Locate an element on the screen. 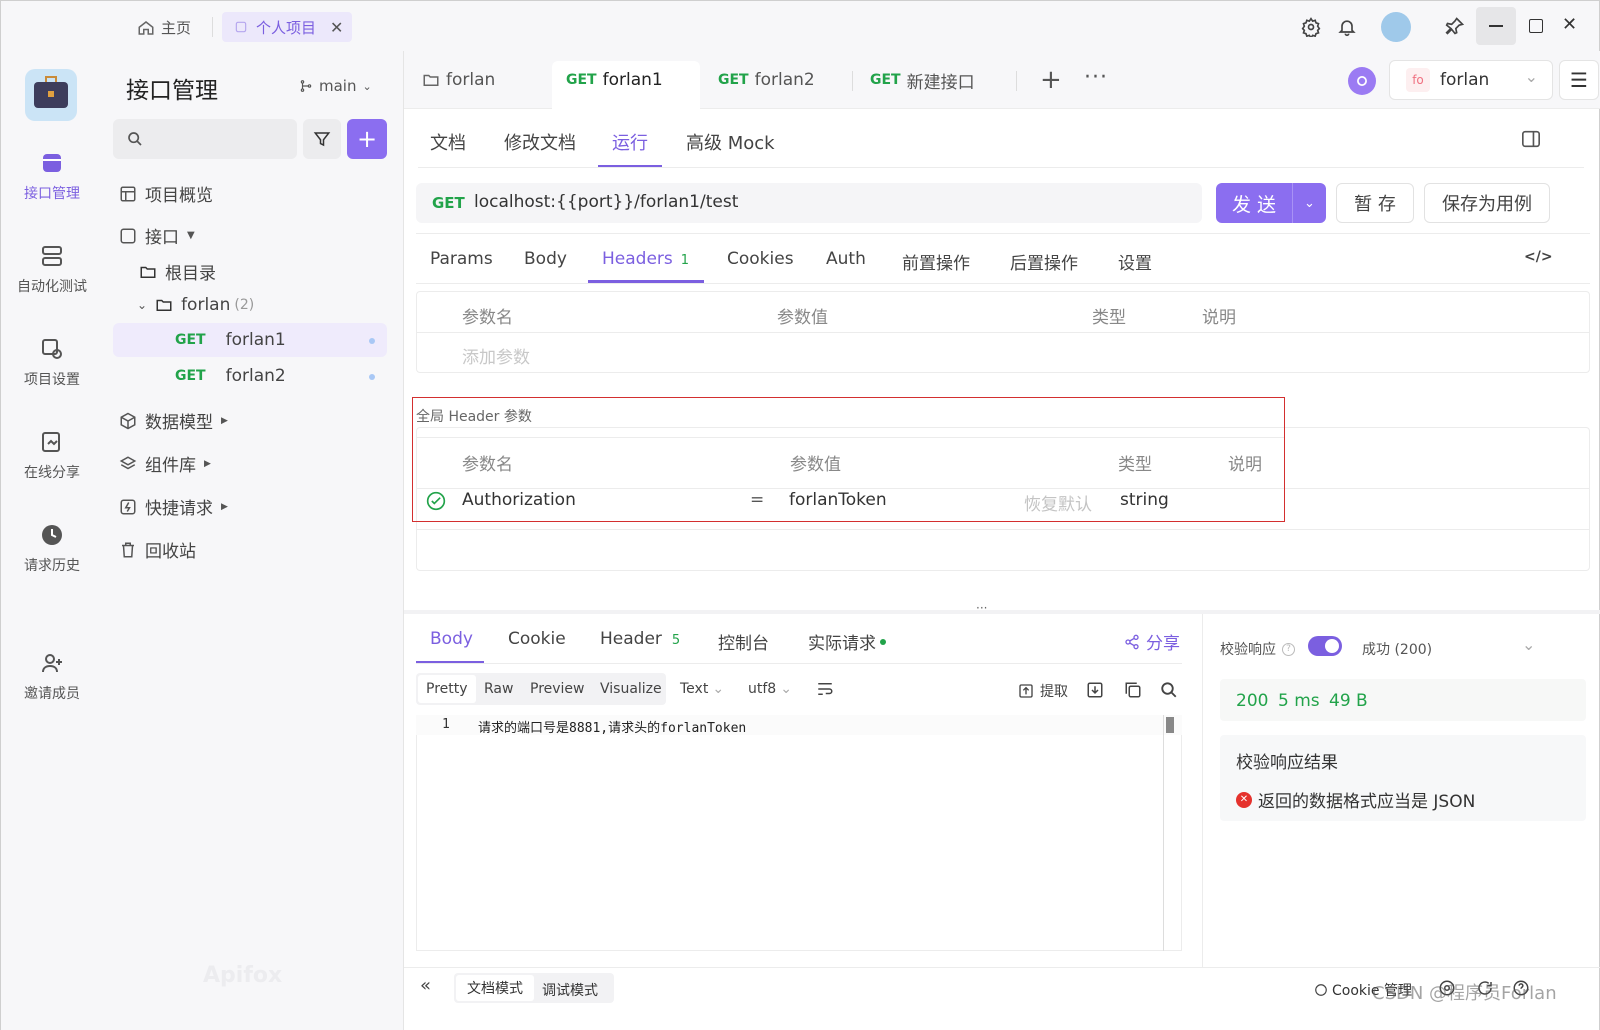  project-logo is located at coordinates (51, 95).